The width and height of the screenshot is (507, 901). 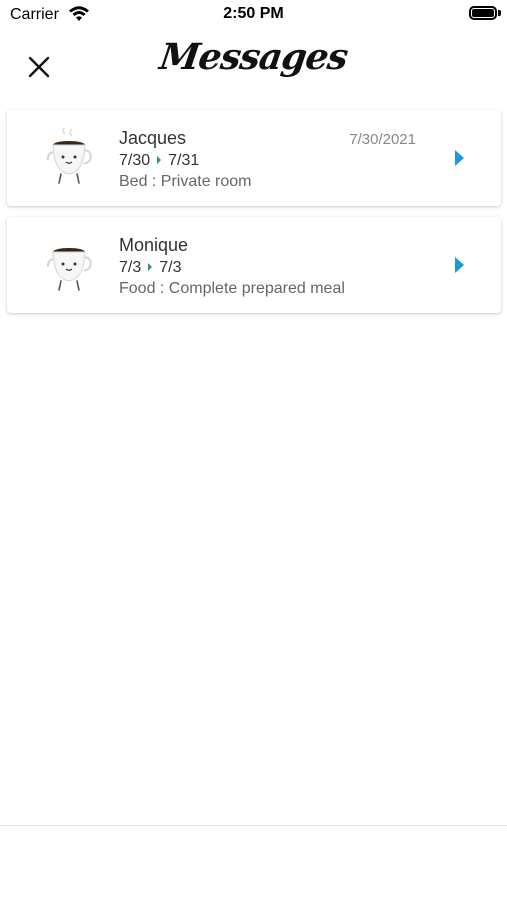 I want to click on message-date: 7/30/2021, so click(x=382, y=139).